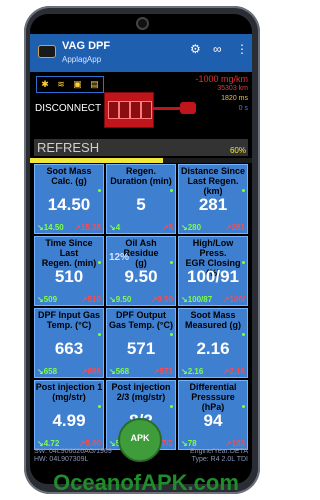 The width and height of the screenshot is (320, 500). I want to click on tile-oil-ash-residue: Oil Ash Residue (g) 12% 9.50 ↘9.50 ↗9.50, so click(141, 271).